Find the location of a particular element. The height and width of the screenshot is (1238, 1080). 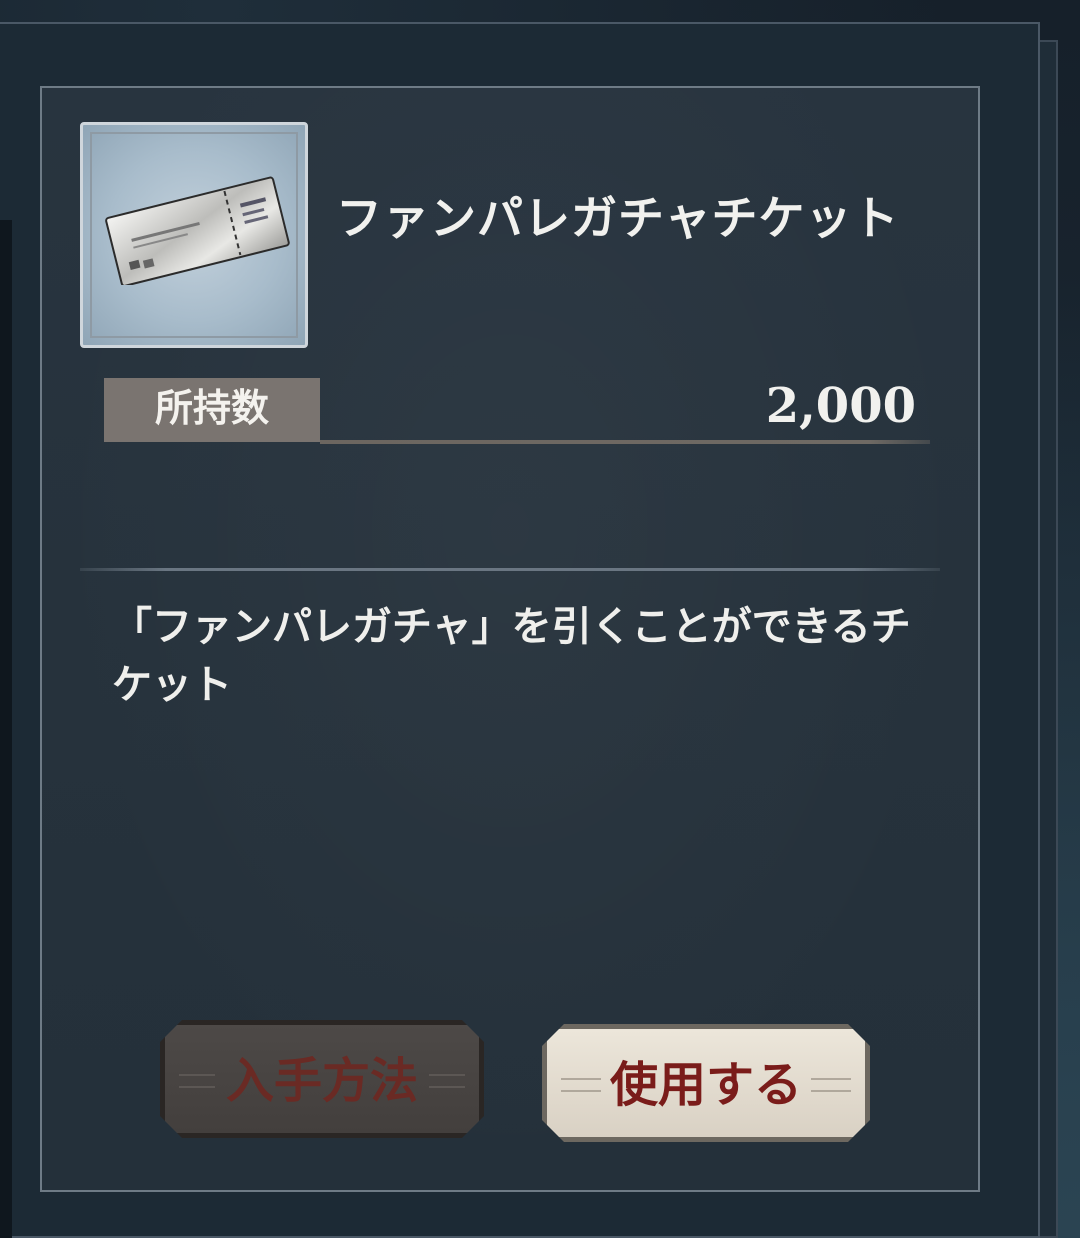

quantity-underline is located at coordinates (625, 442).